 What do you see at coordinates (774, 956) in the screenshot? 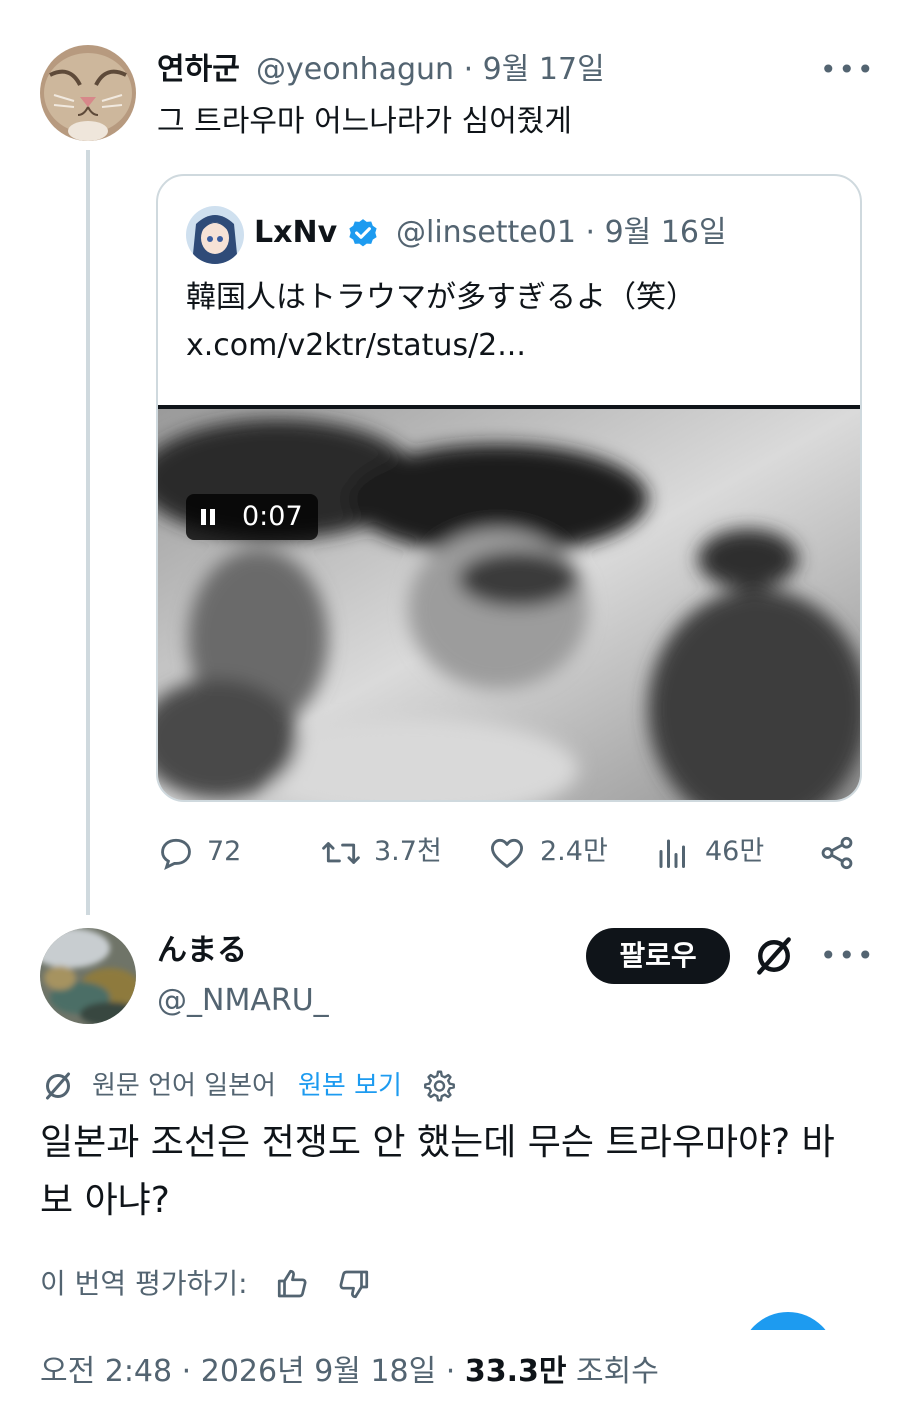
I see `grok-icon` at bounding box center [774, 956].